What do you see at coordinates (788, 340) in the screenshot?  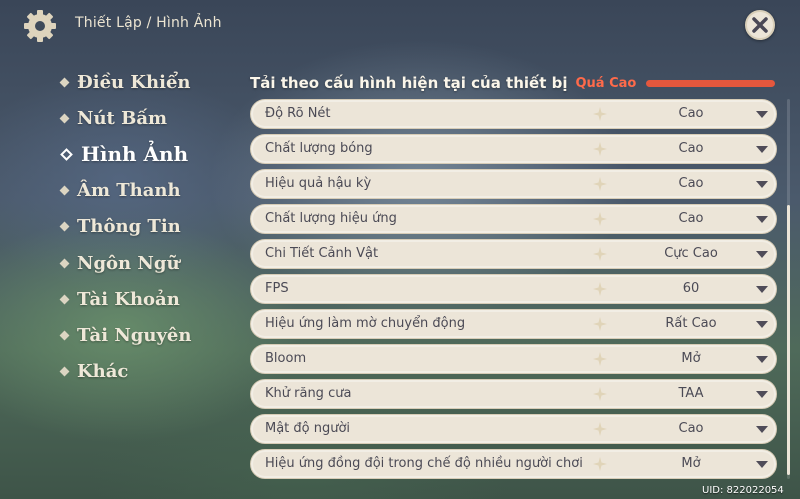 I see `scrollbar-thumb` at bounding box center [788, 340].